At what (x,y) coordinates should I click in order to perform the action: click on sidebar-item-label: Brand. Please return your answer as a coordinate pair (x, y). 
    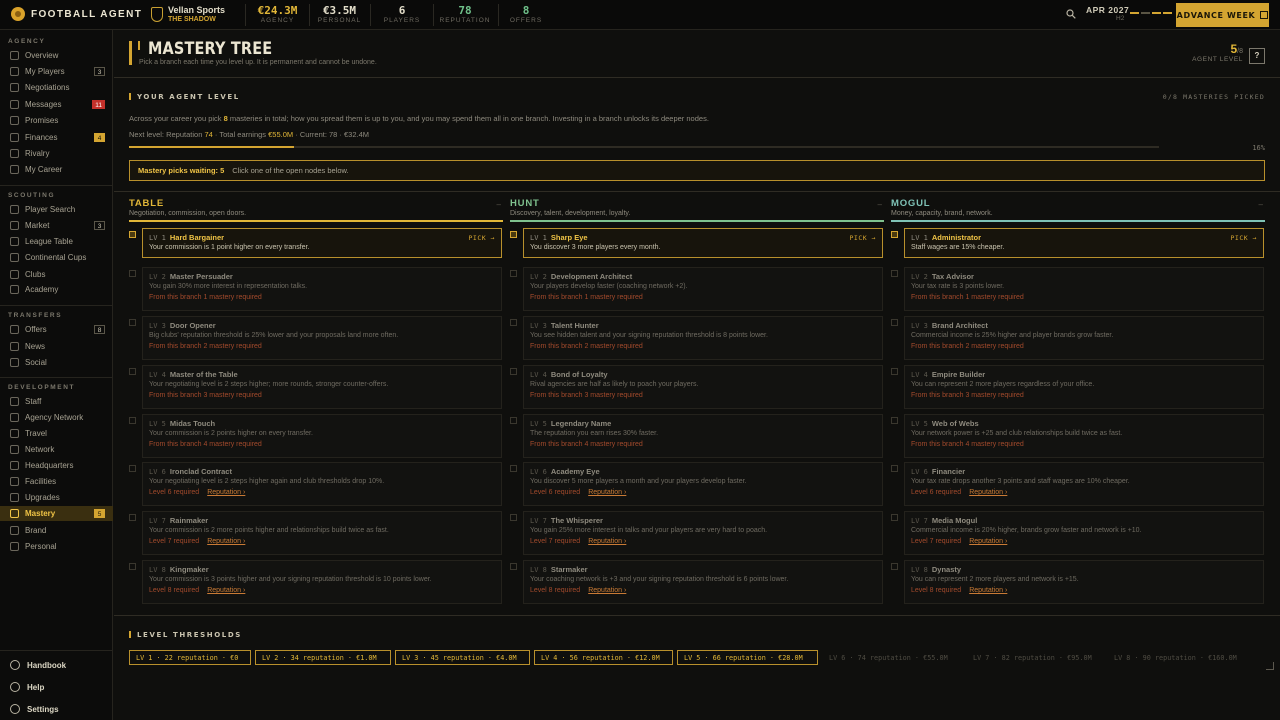
    Looking at the image, I should click on (36, 530).